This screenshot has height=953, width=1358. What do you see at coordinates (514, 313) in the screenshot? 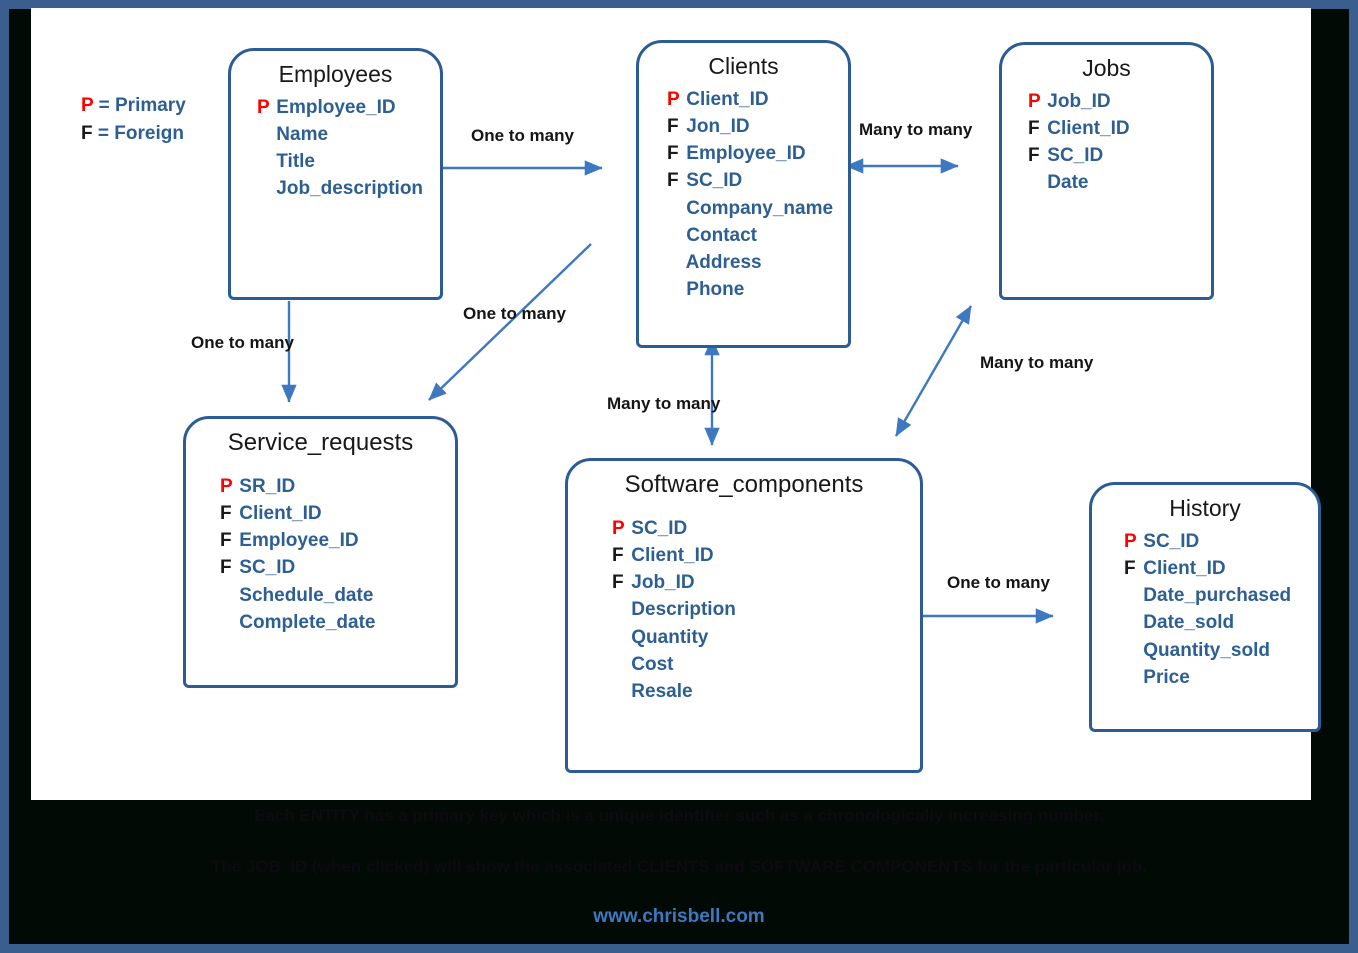
I see `relationship-label-clients-service-requests: One to many` at bounding box center [514, 313].